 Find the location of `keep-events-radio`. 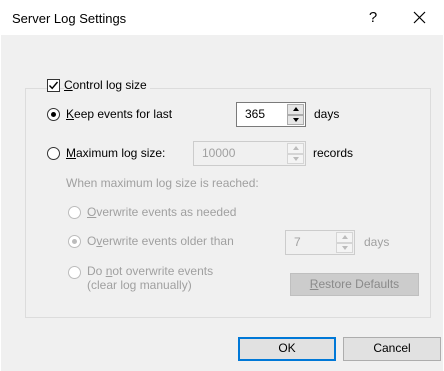

keep-events-radio is located at coordinates (53, 114).